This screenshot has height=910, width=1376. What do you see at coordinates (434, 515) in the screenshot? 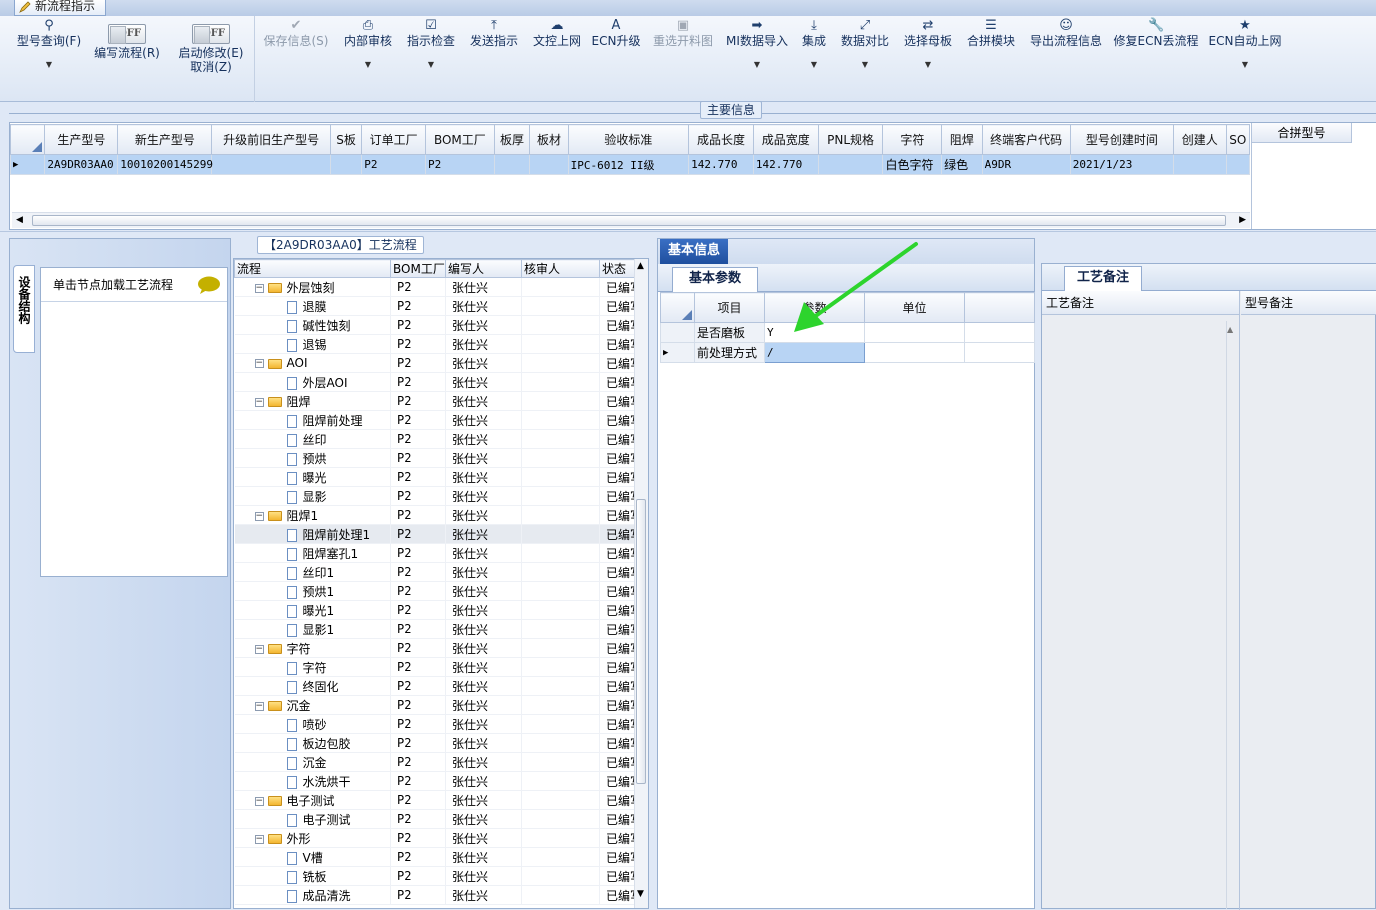
I see `tree-row: − 阻焊1 P2张仕兴 已编写` at bounding box center [434, 515].